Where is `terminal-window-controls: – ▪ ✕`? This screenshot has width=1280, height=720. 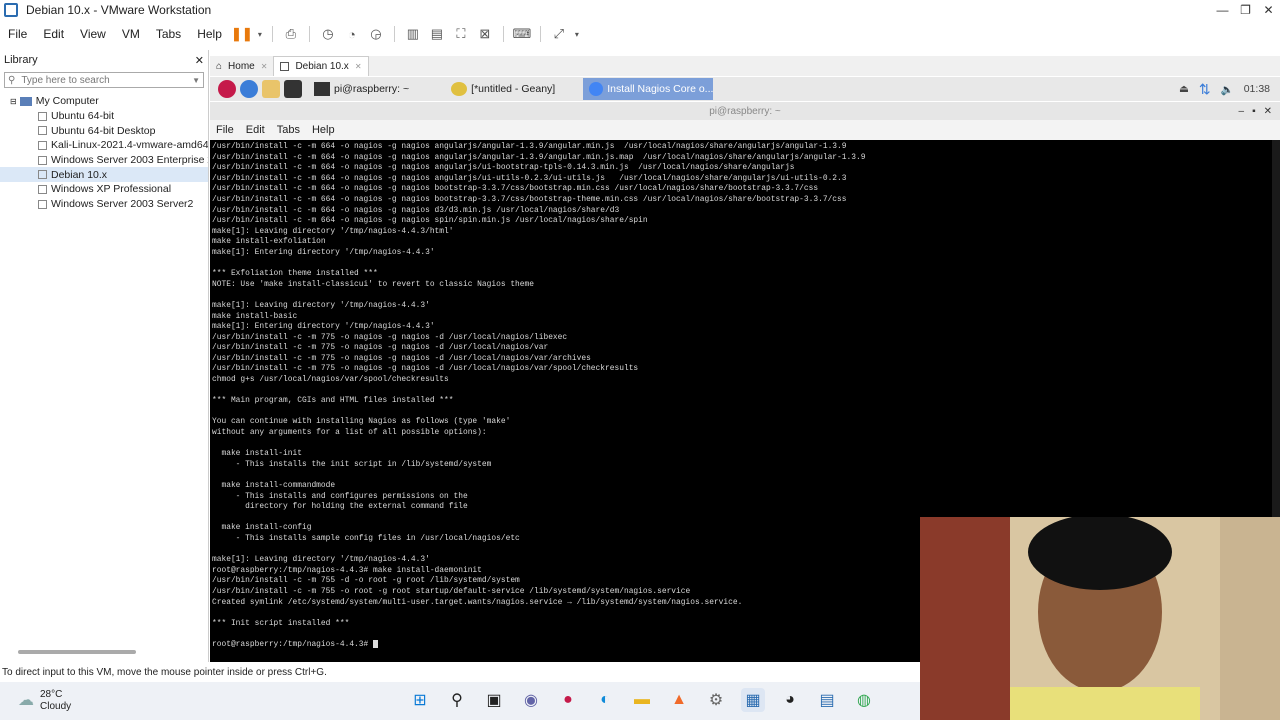
terminal-window-controls: – ▪ ✕ is located at coordinates (1256, 111).